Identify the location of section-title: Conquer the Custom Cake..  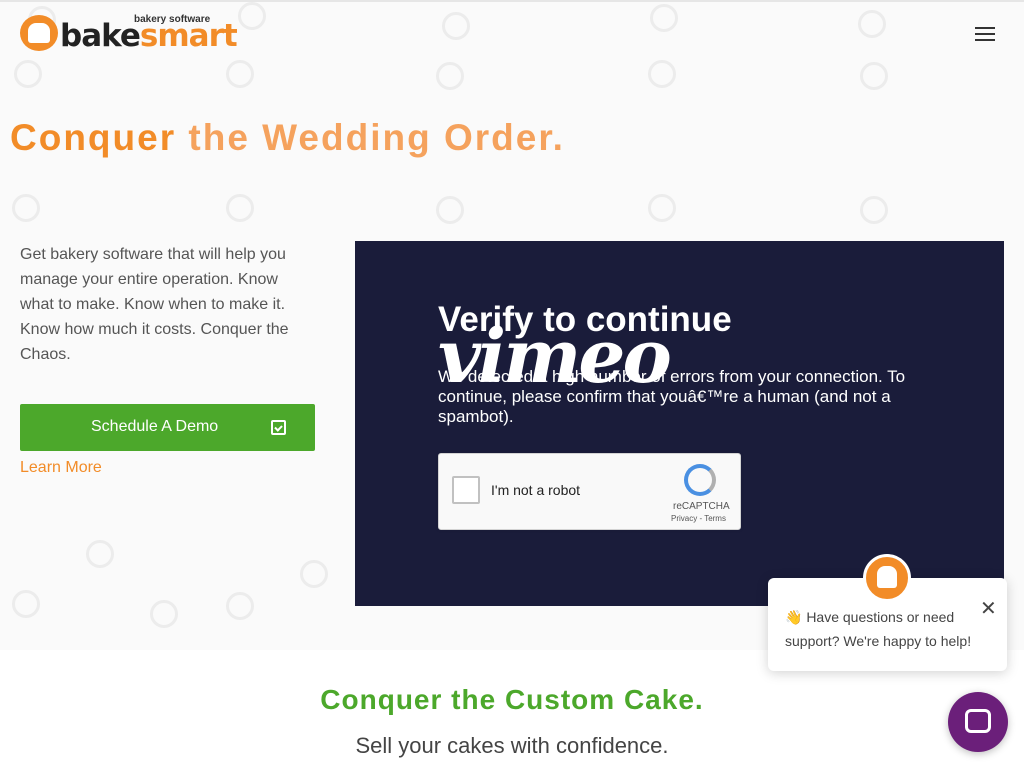
(512, 699).